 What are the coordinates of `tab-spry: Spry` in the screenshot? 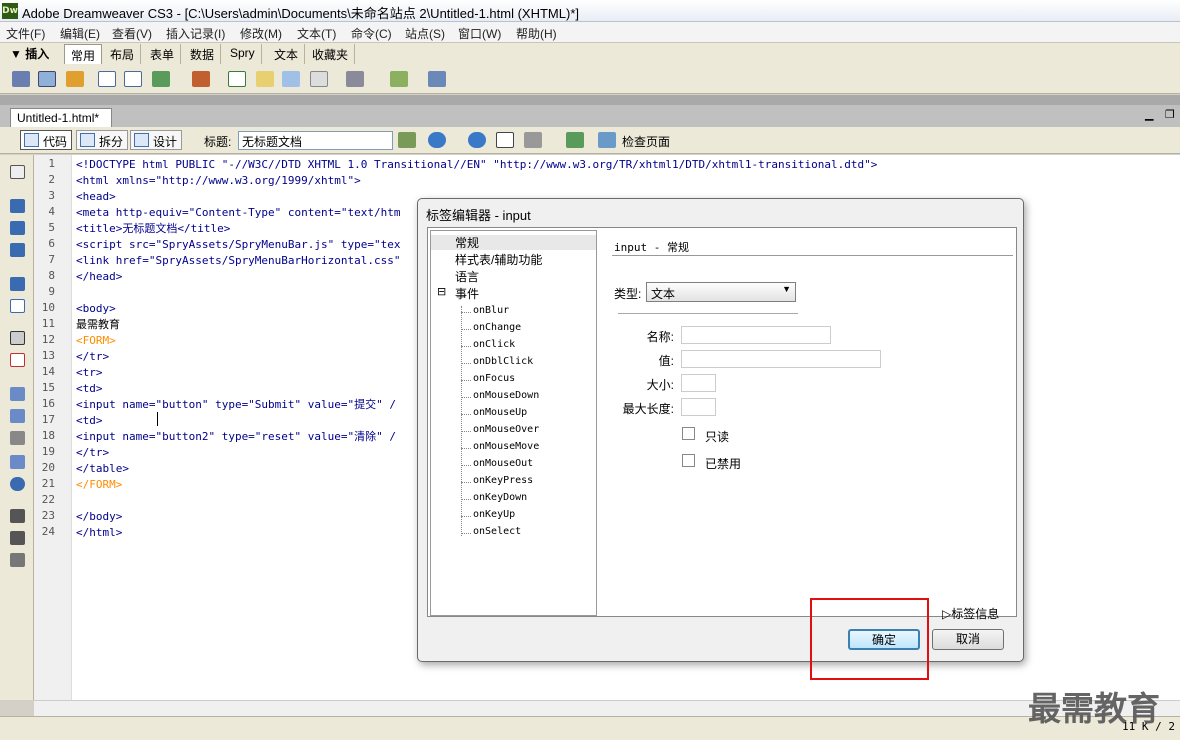 It's located at (243, 54).